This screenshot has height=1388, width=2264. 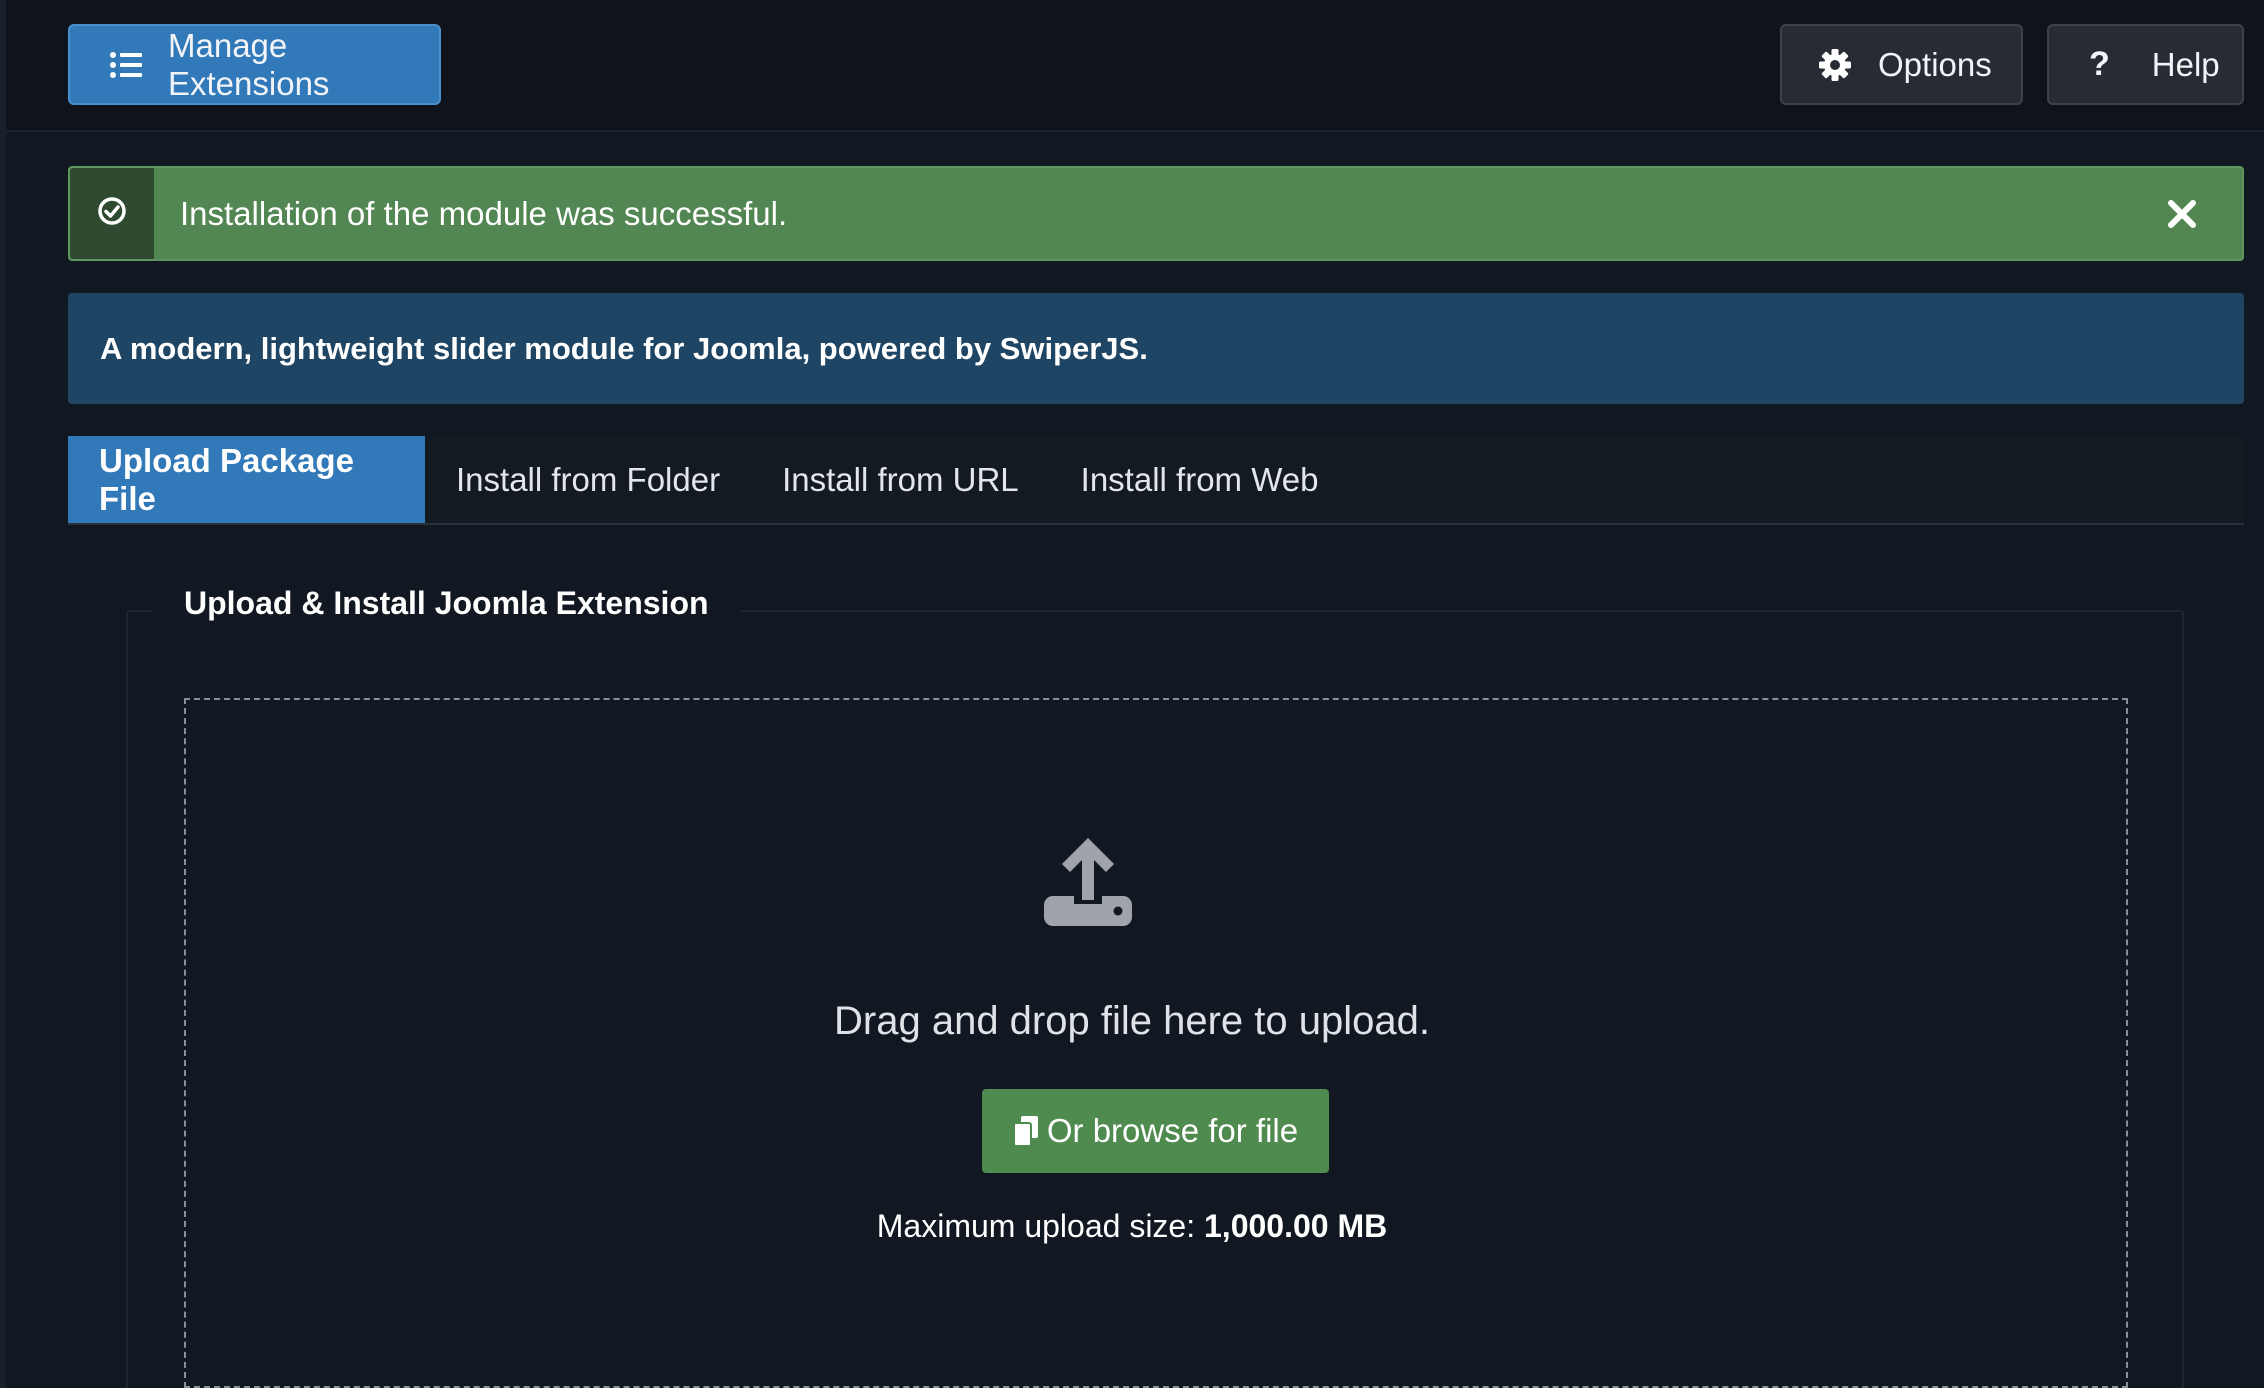 I want to click on tab-upload-package-file: Upload Package File, so click(x=246, y=479).